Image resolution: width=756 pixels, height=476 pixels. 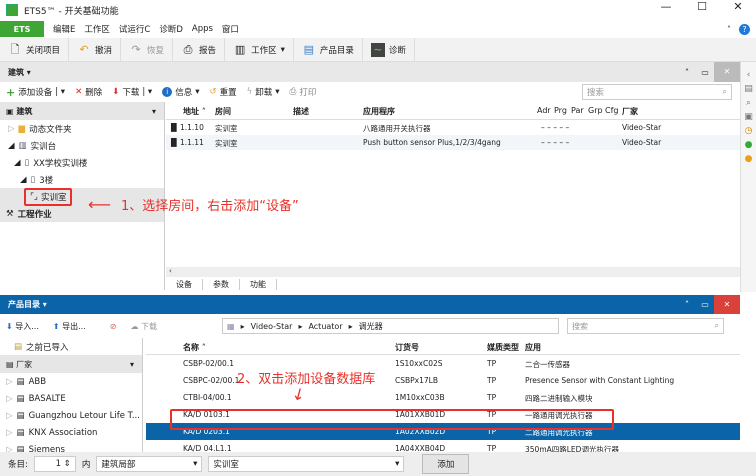 What do you see at coordinates (71, 11) in the screenshot?
I see `window-title: ETS5™ - 开关基础功能` at bounding box center [71, 11].